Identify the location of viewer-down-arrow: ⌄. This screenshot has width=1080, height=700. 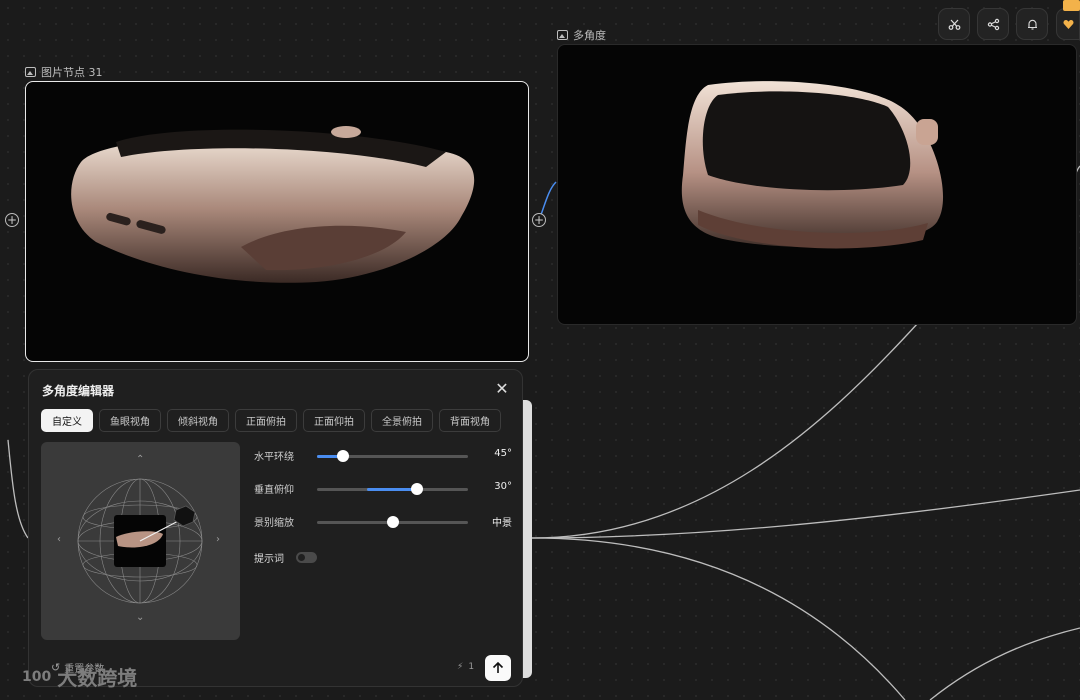
(140, 617).